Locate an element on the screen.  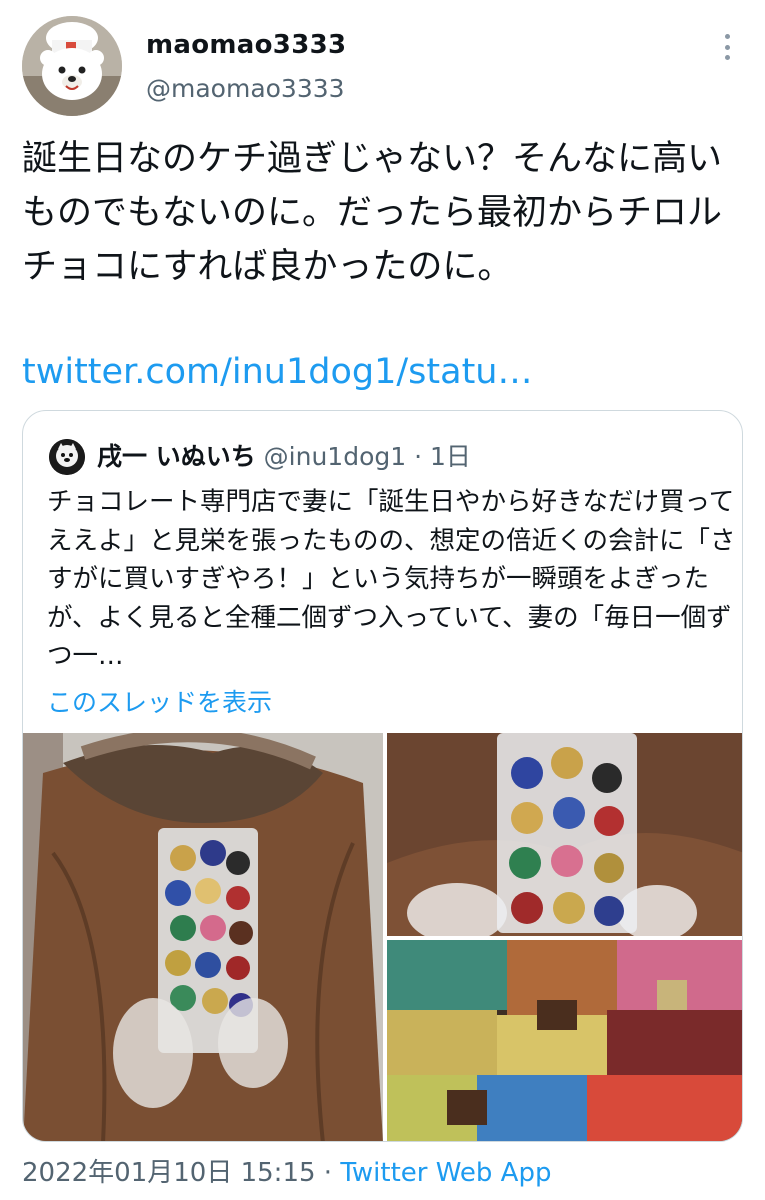
quoted-author-avatar is located at coordinates (67, 457).